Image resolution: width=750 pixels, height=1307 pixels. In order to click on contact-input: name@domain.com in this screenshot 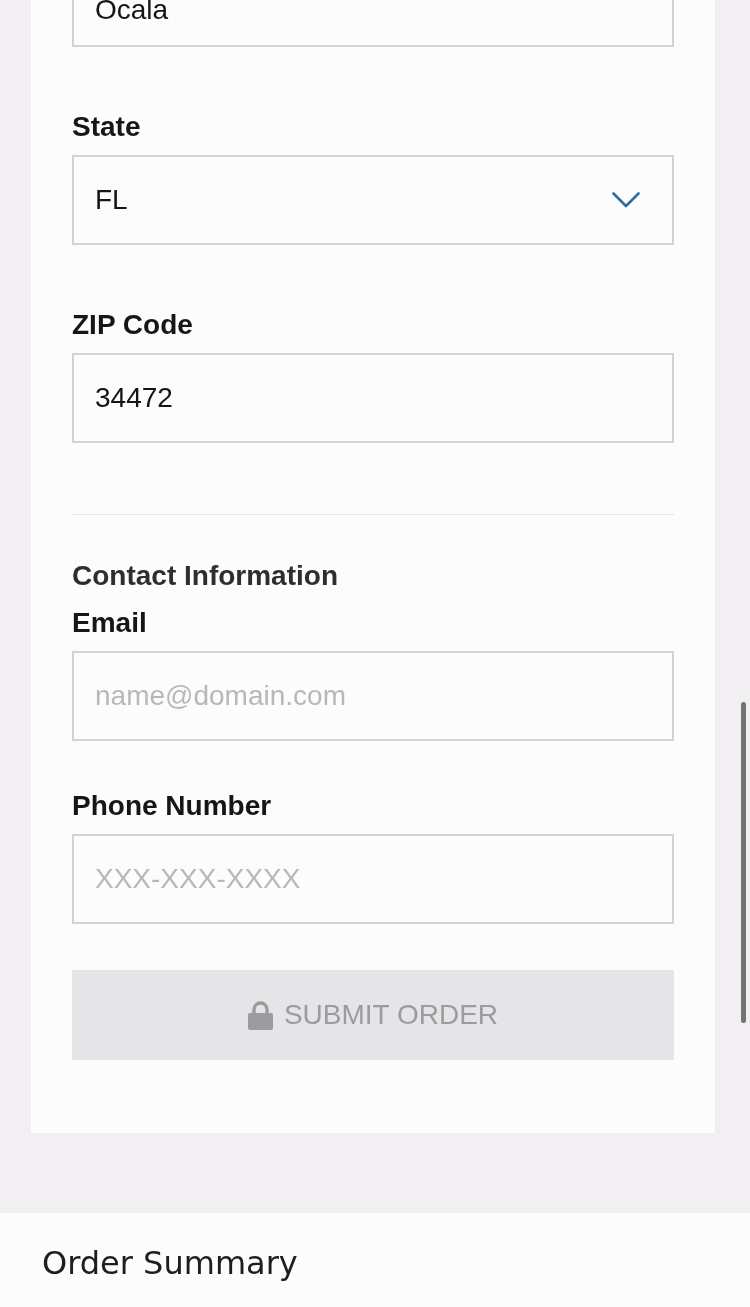, I will do `click(373, 696)`.